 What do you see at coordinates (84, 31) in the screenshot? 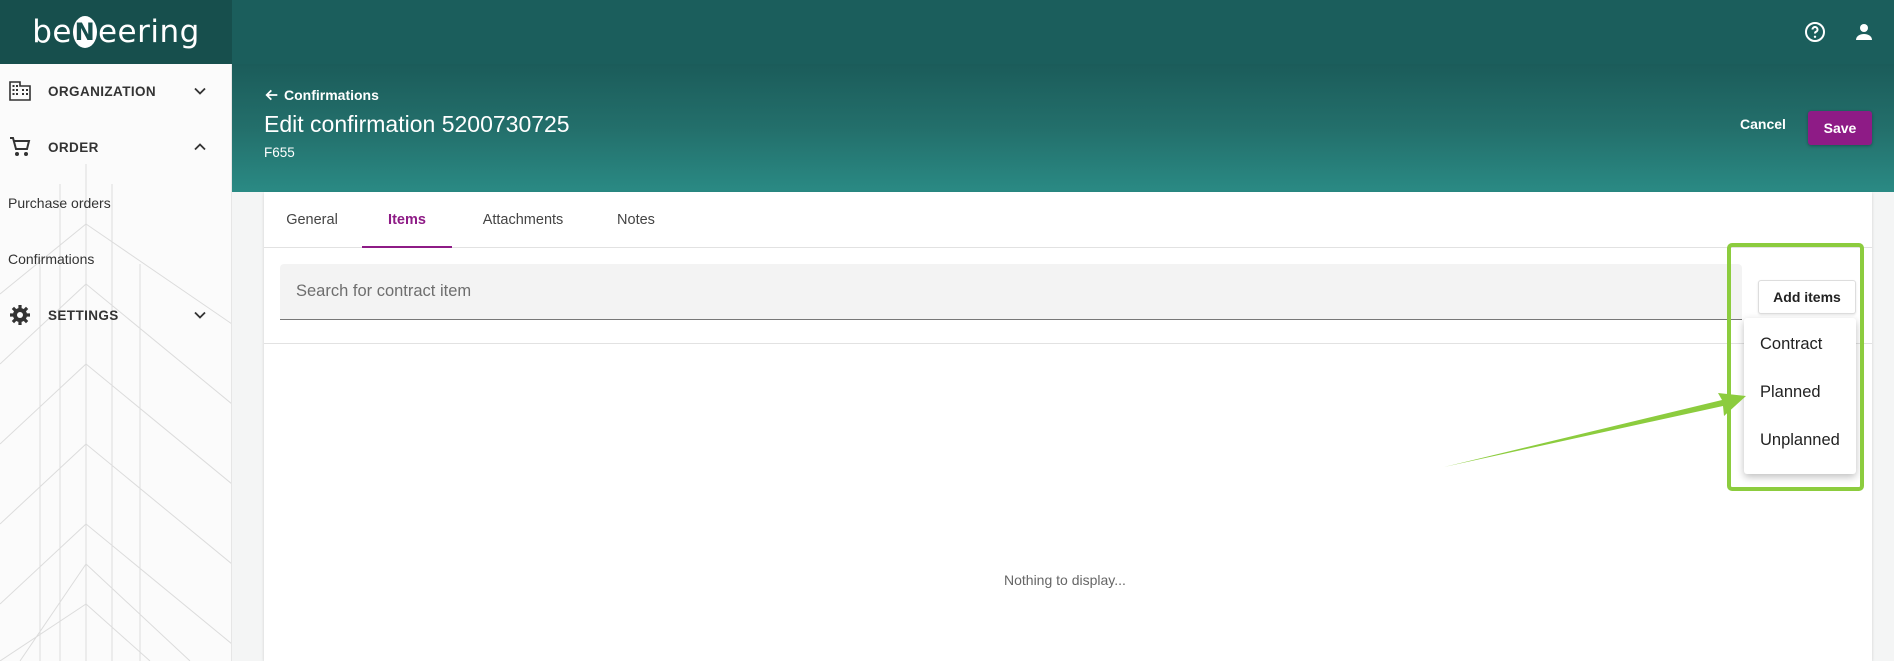
I see `logo-mark: N` at bounding box center [84, 31].